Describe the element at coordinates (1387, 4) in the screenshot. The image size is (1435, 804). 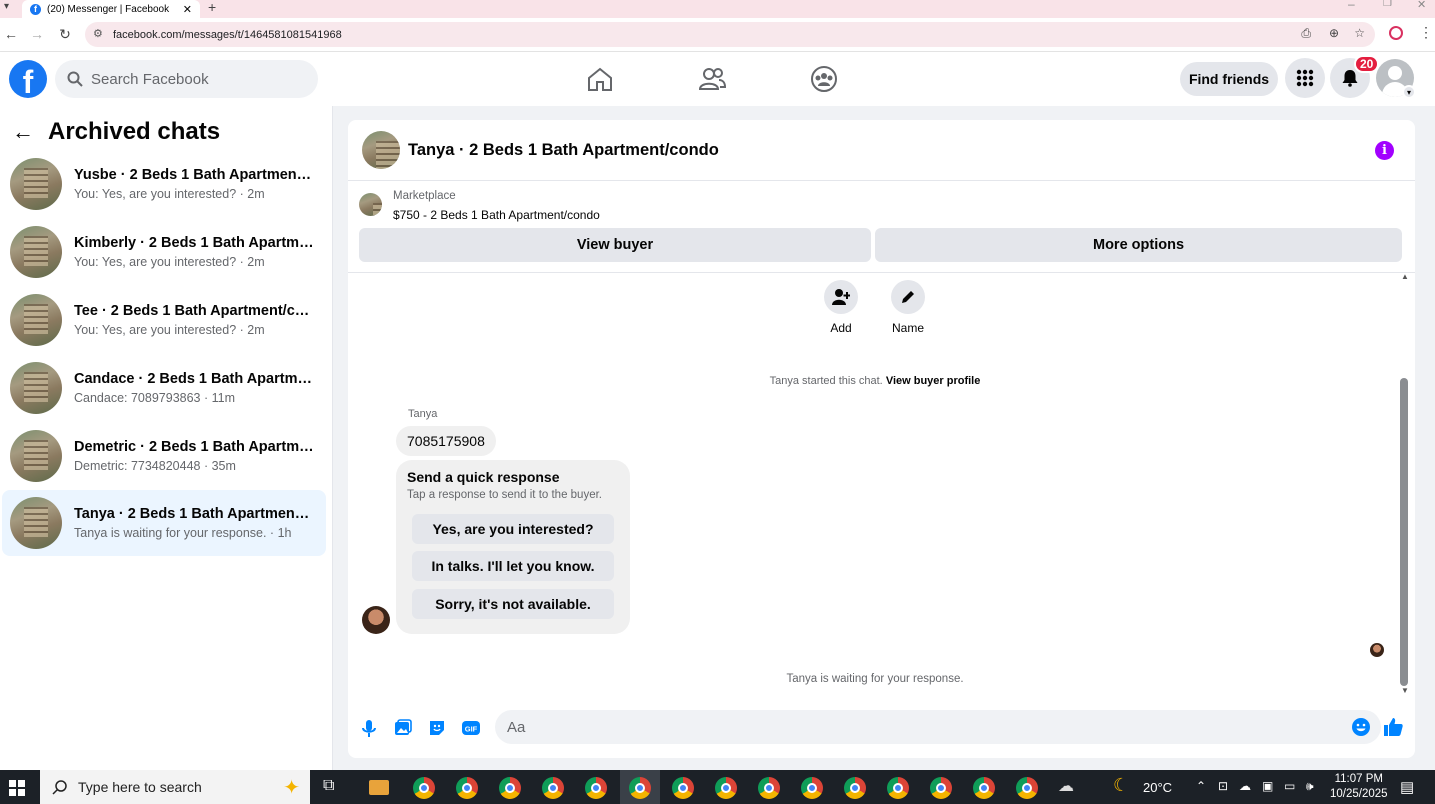
I see `restore-icon: ❐` at that location.